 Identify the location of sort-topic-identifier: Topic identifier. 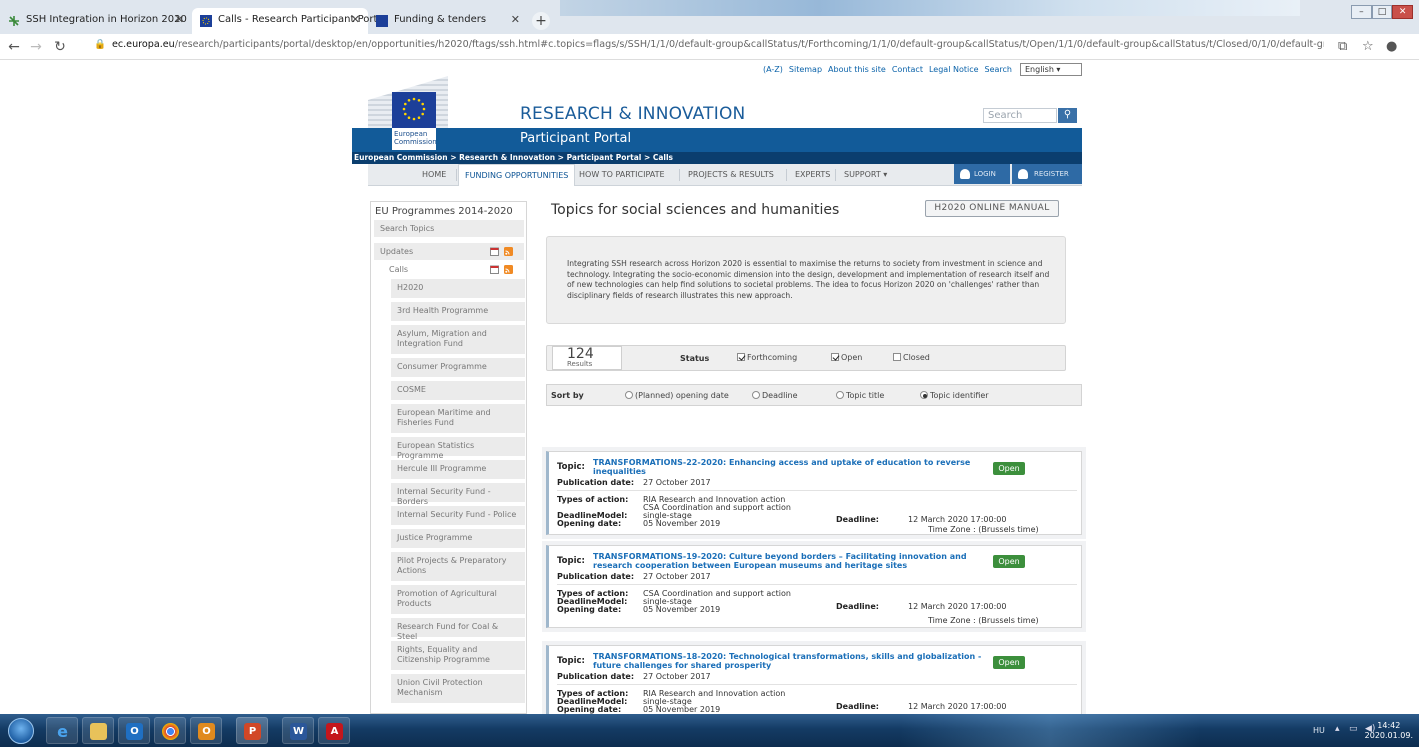
(954, 395).